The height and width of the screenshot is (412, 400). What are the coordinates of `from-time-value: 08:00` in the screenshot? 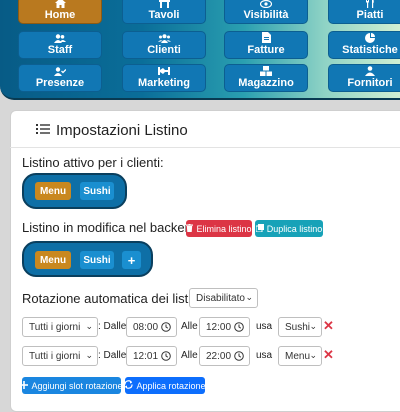 It's located at (146, 327).